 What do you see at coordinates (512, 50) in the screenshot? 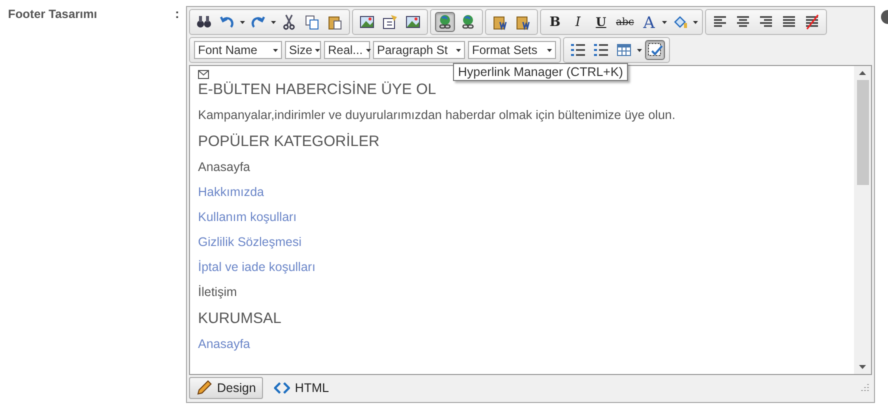
I see `format-dropdown: Format Sets` at bounding box center [512, 50].